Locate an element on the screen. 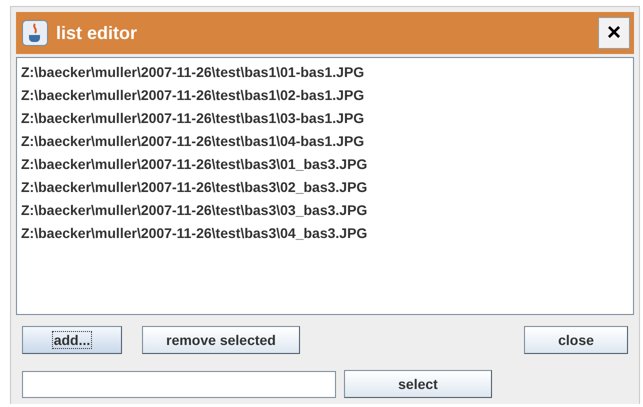  list-item: Z:\baecker\muller\2007-11-26\test\bas3\03_bas3.JPG is located at coordinates (325, 210).